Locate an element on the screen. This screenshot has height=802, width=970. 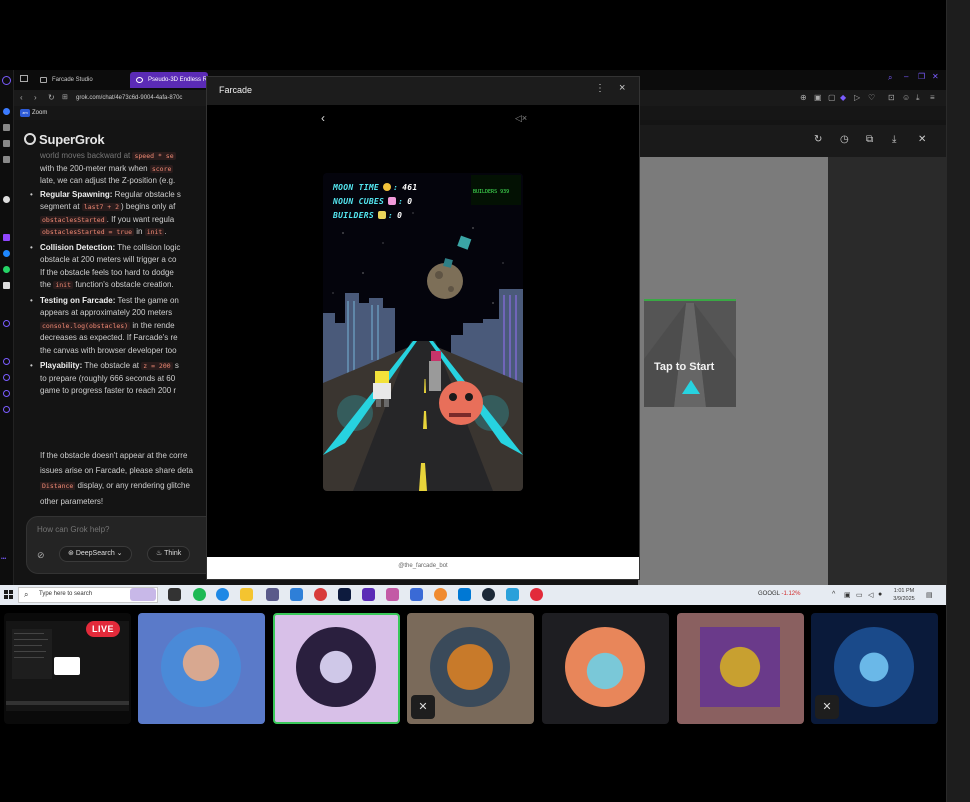
edge-icon is located at coordinates (222, 594).